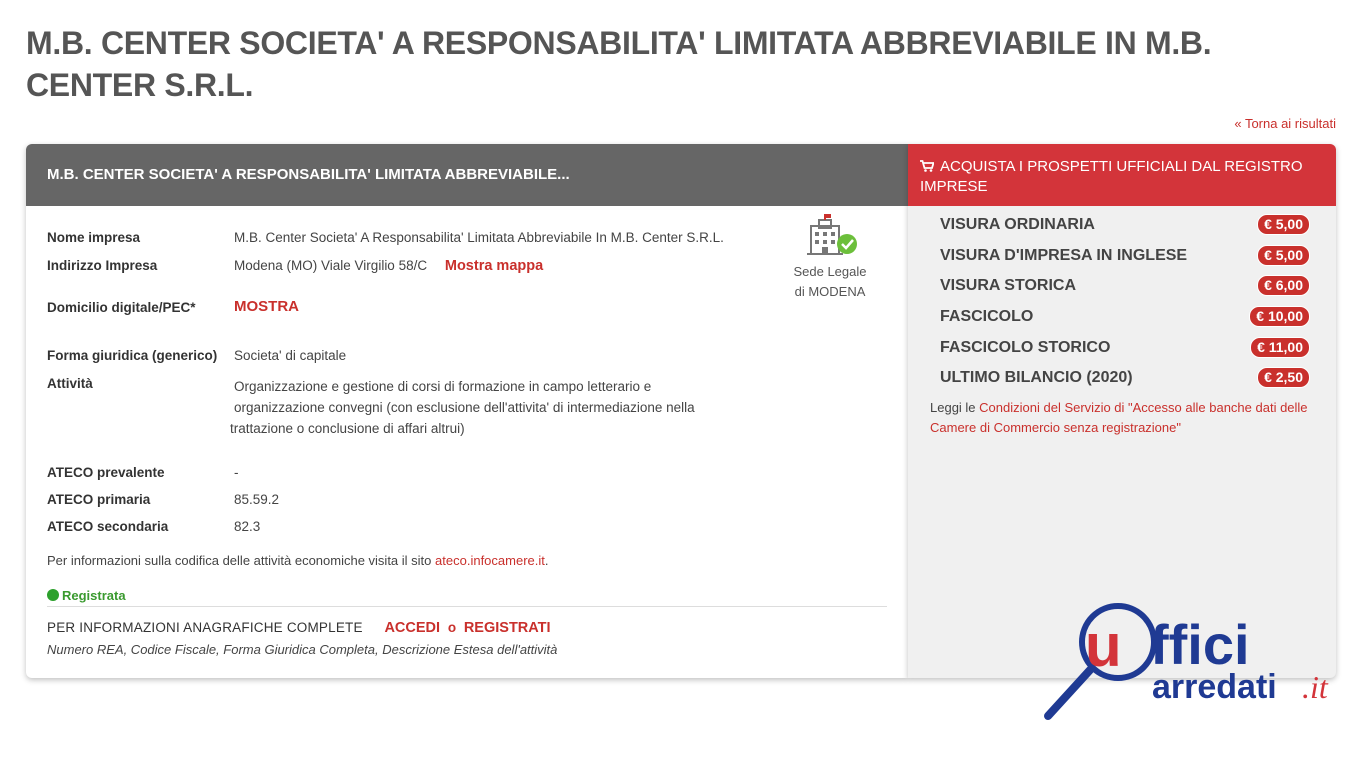 The height and width of the screenshot is (768, 1366). Describe the element at coordinates (1283, 286) in the screenshot. I see `price-badge: € 6,00` at that location.